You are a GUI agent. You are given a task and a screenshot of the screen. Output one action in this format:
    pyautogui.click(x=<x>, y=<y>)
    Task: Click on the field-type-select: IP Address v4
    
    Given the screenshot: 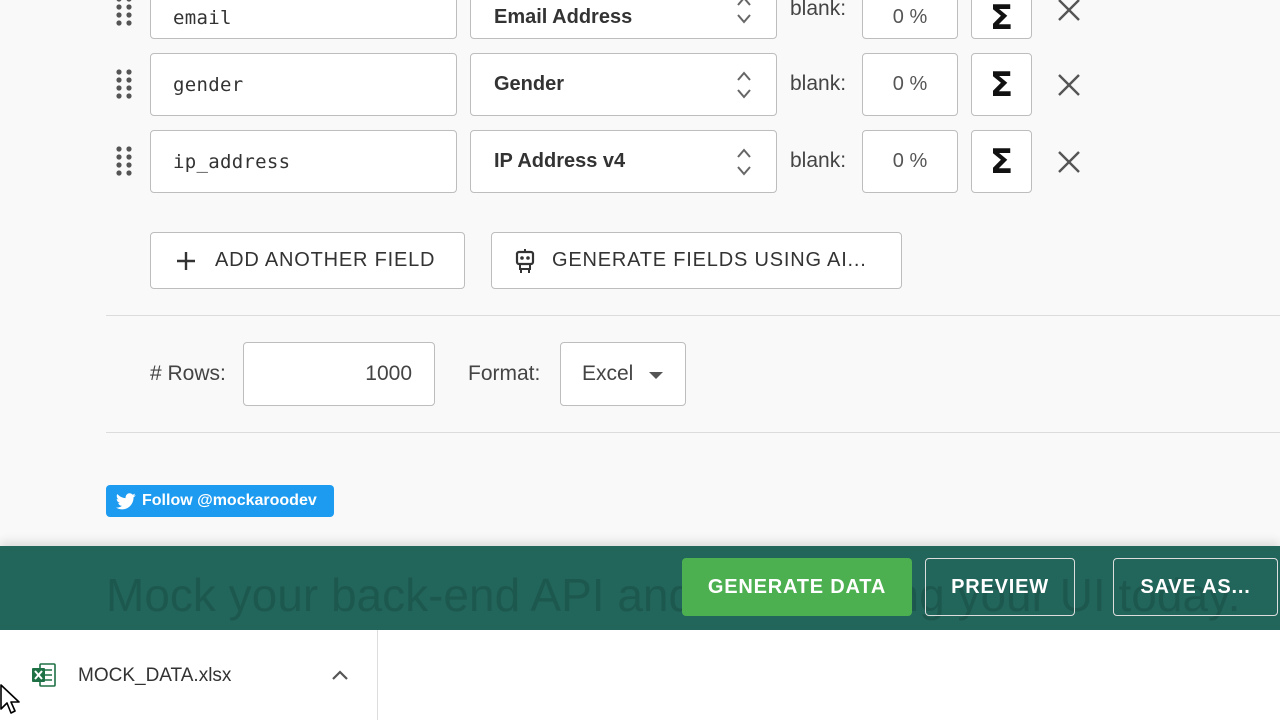 What is the action you would take?
    pyautogui.click(x=623, y=161)
    